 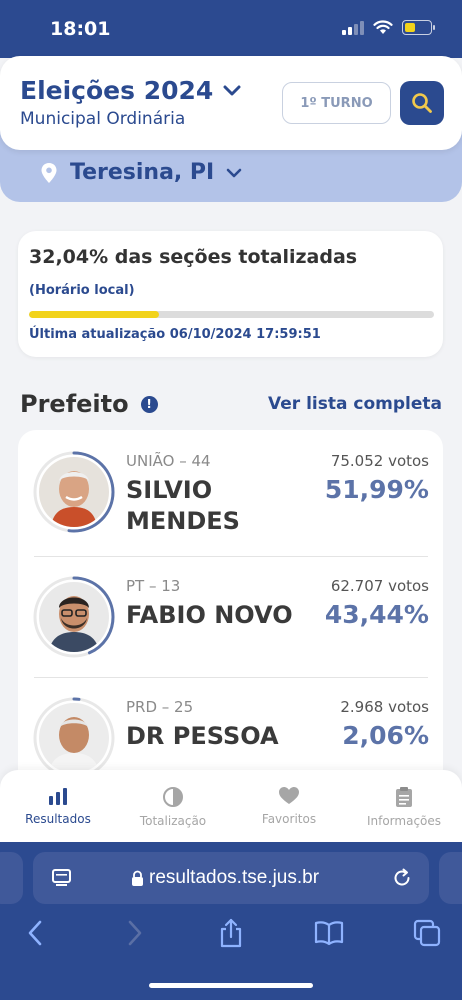 I want to click on url-text: resultados.tse.jus.br, so click(x=234, y=877).